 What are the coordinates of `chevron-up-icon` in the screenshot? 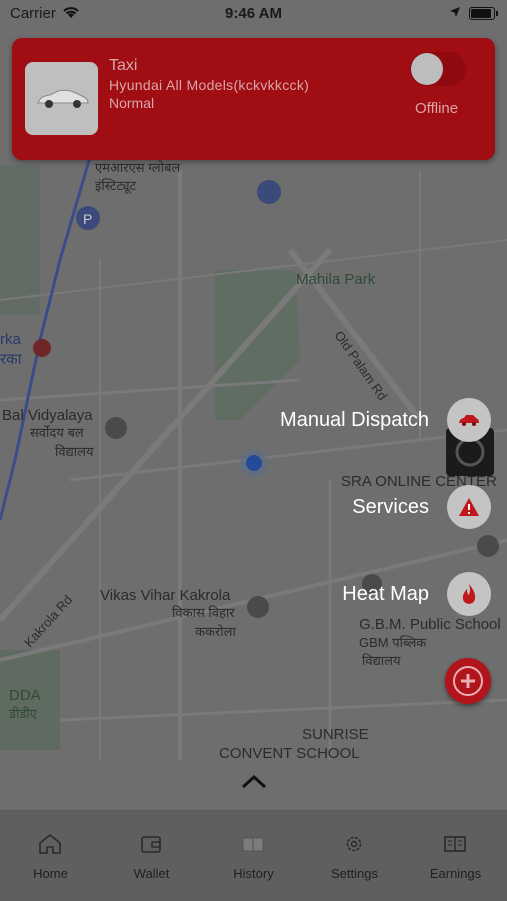 It's located at (254, 781).